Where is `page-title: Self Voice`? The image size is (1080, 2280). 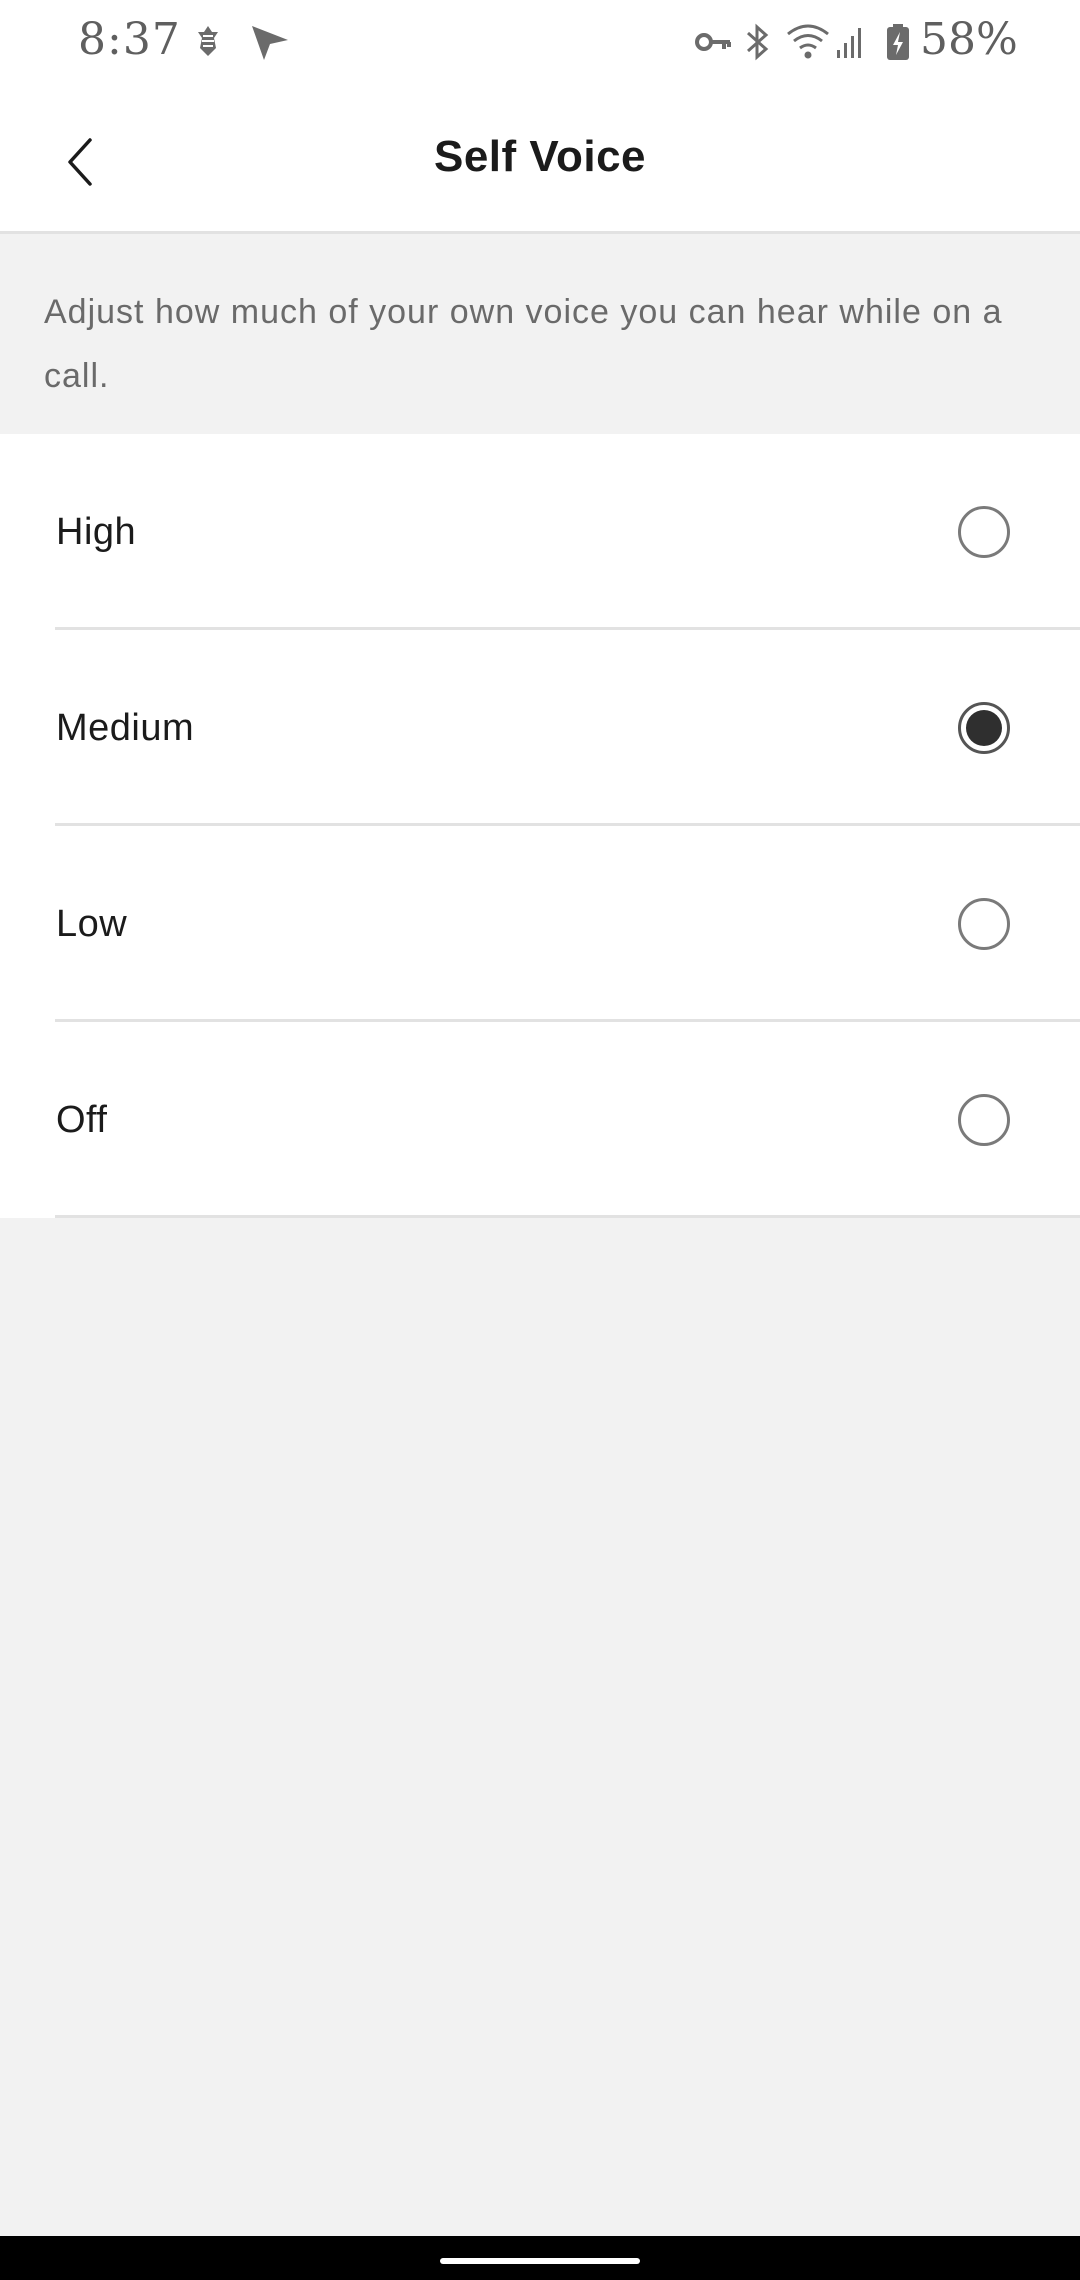
page-title: Self Voice is located at coordinates (540, 156).